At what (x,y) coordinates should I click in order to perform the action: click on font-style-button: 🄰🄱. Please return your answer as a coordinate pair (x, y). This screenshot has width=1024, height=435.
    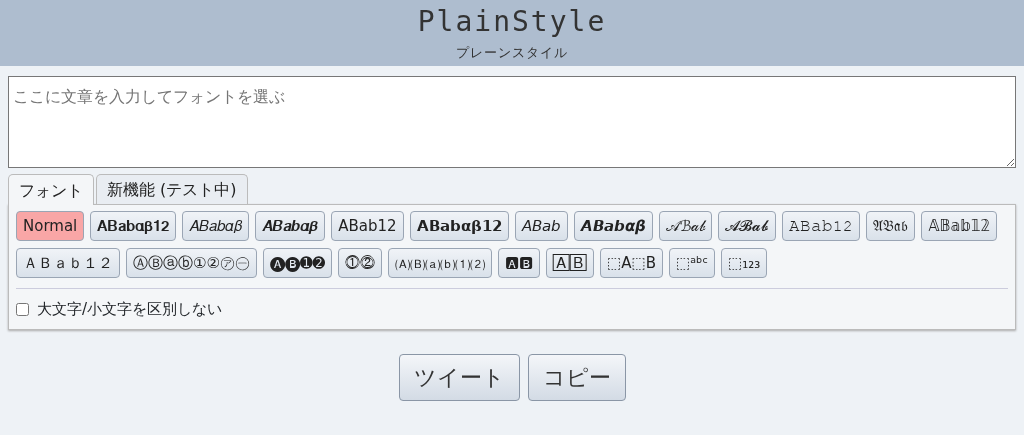
    Looking at the image, I should click on (570, 263).